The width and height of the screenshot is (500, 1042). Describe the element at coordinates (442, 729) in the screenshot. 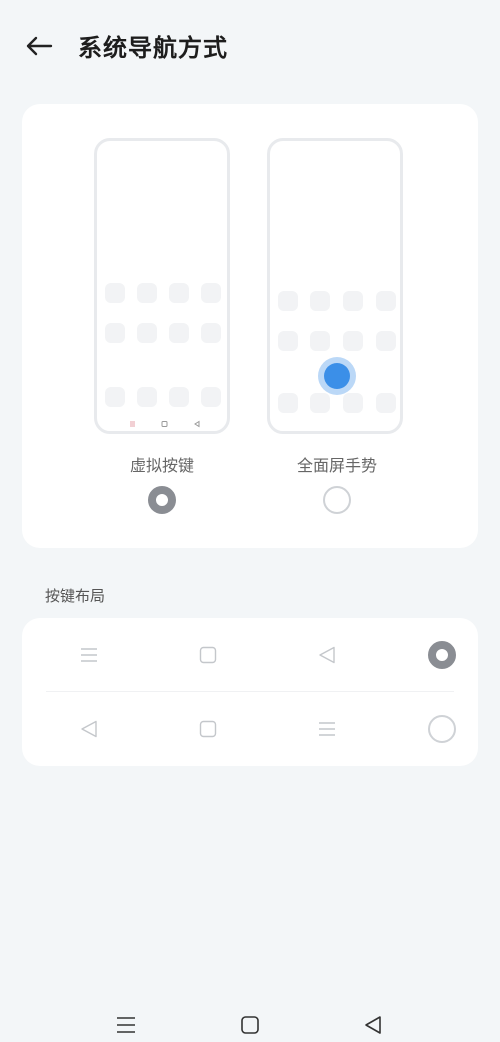

I see `layout-option-2-radio` at that location.